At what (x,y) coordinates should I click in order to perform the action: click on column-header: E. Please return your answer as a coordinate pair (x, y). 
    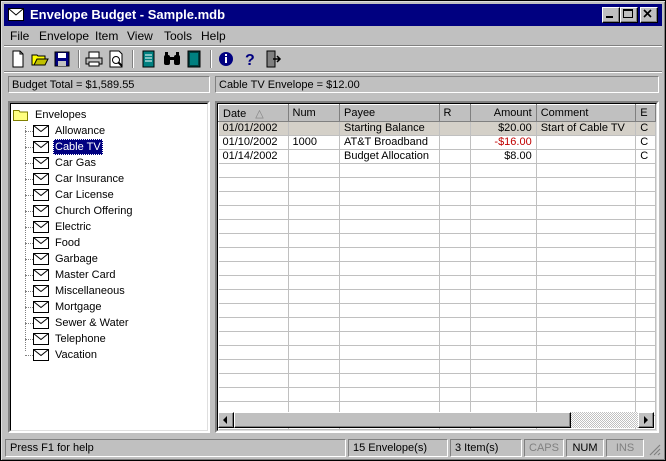
    Looking at the image, I should click on (645, 113).